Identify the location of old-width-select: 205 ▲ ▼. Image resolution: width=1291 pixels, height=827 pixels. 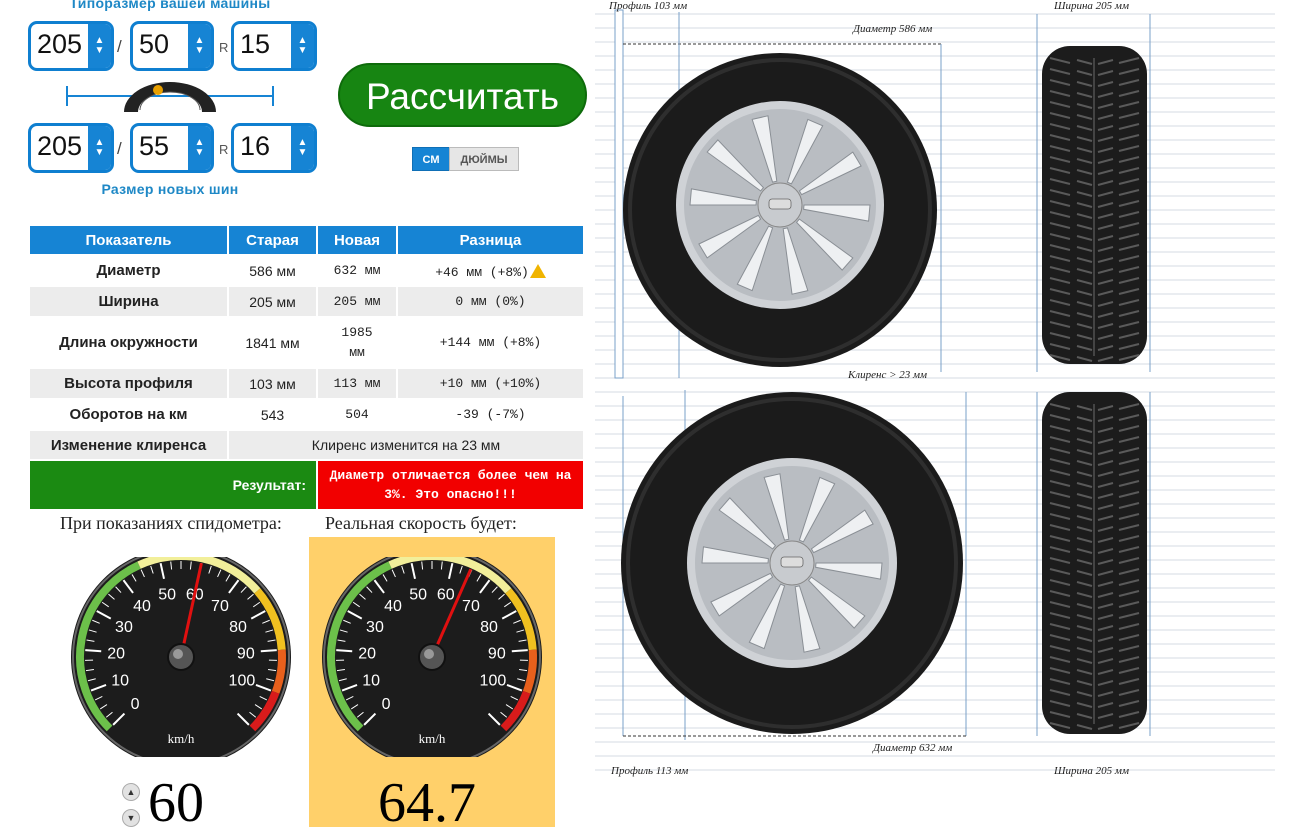
(71, 46).